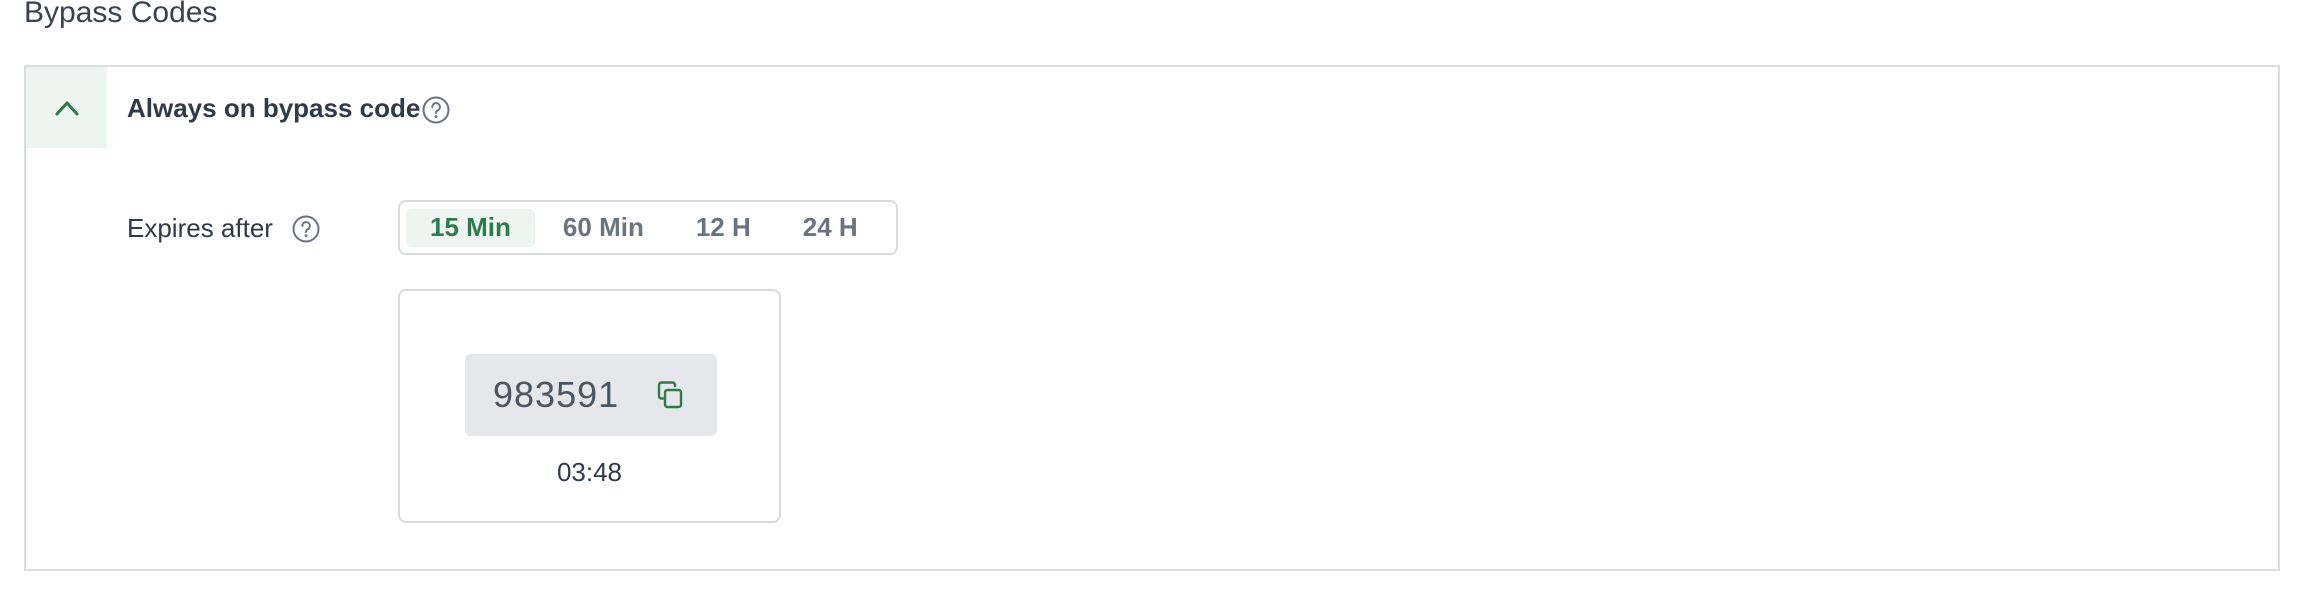 The image size is (2304, 594). What do you see at coordinates (830, 228) in the screenshot?
I see `expiry-option-24-h: 24 H` at bounding box center [830, 228].